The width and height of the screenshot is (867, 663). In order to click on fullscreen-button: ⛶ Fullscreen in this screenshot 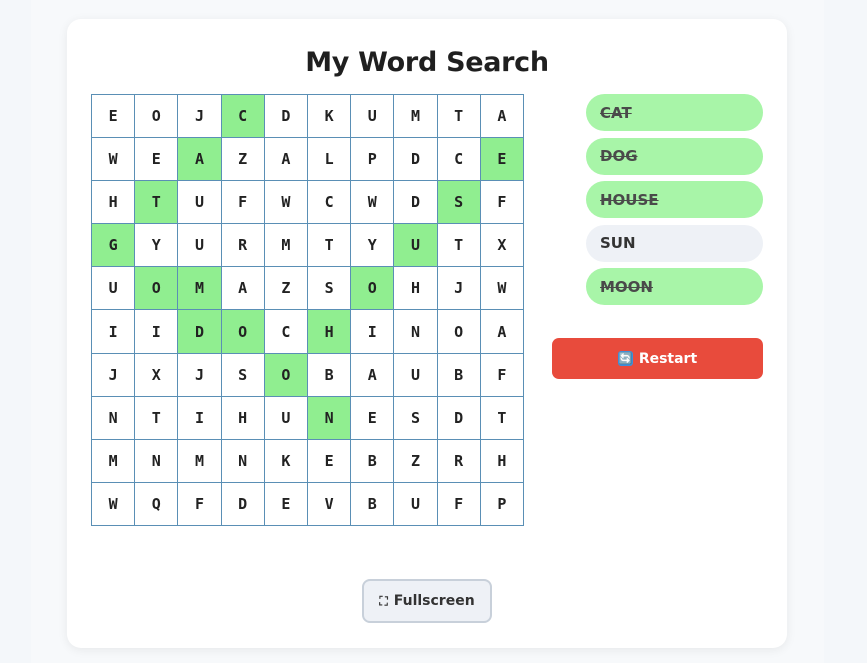, I will do `click(427, 601)`.